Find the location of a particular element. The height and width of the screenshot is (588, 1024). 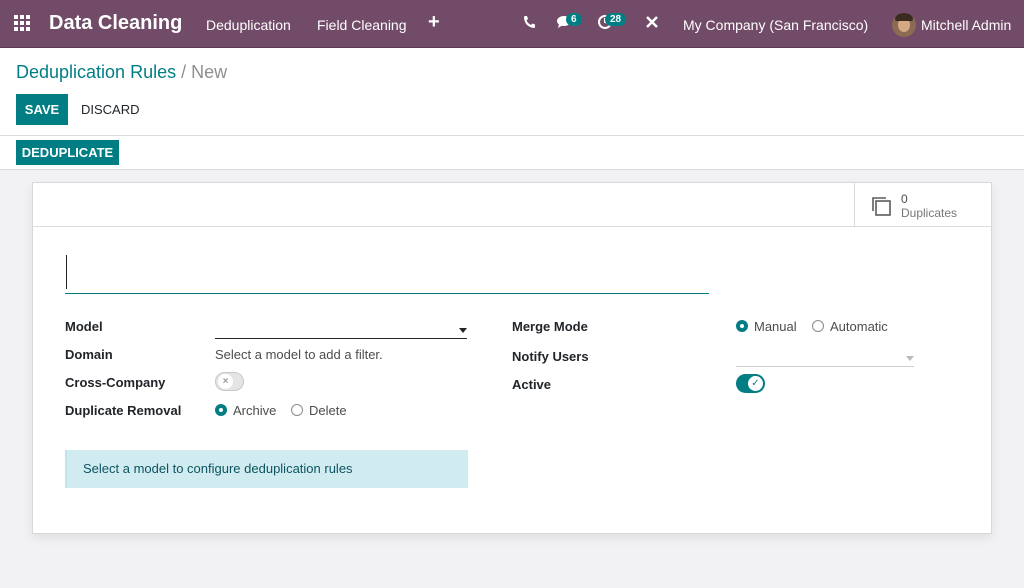

user-avatar is located at coordinates (904, 25).